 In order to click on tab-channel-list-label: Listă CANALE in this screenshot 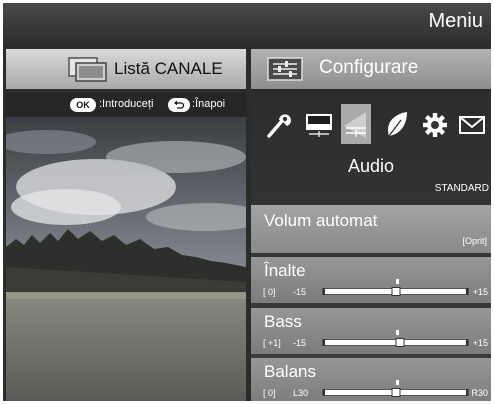, I will do `click(168, 68)`.